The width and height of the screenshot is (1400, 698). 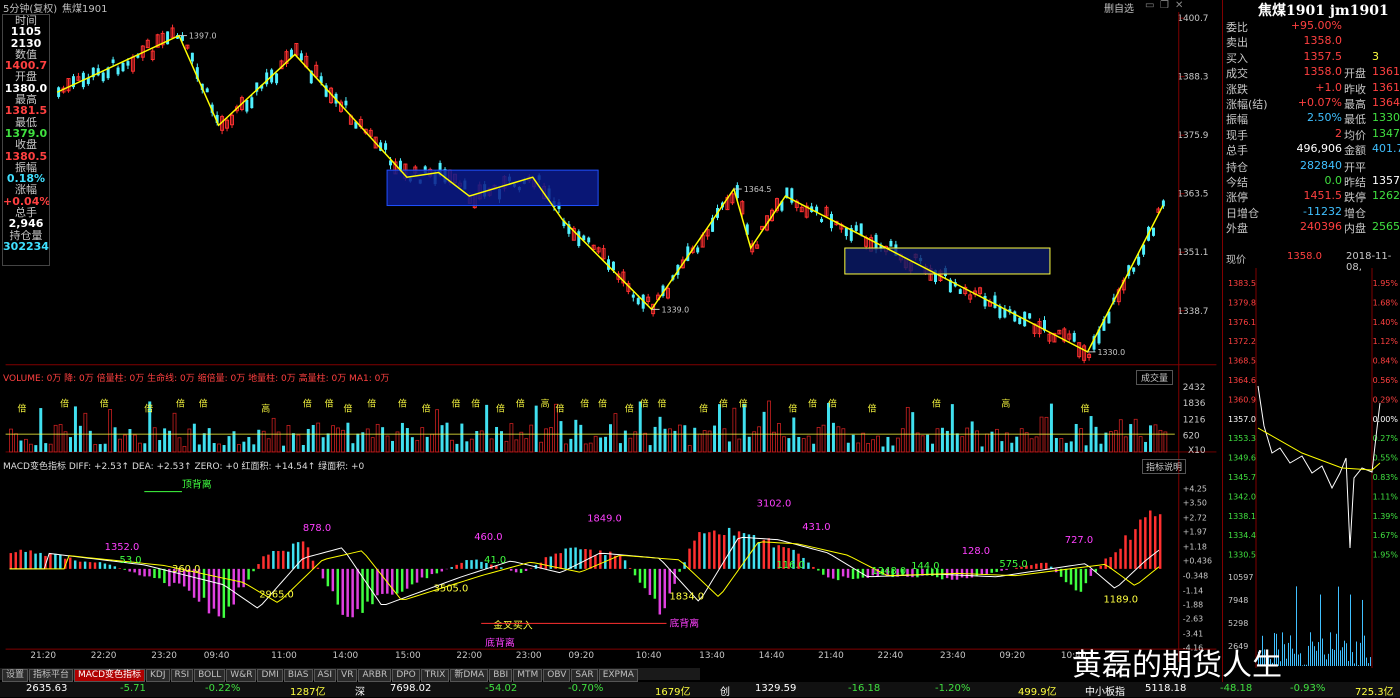 I want to click on mini-right-tick: 0.84%, so click(x=1386, y=361).